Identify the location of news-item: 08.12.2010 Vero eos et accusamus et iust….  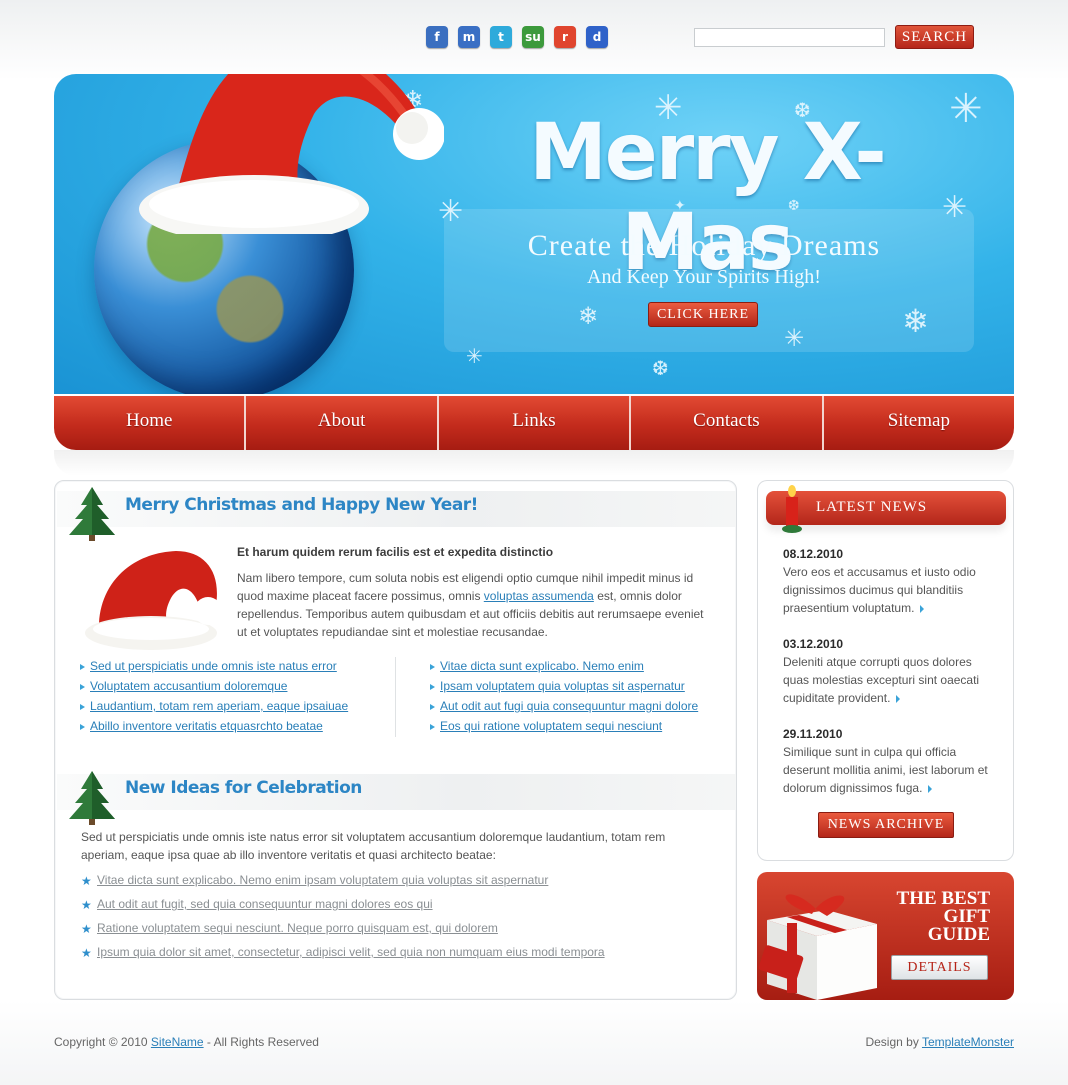
(889, 581).